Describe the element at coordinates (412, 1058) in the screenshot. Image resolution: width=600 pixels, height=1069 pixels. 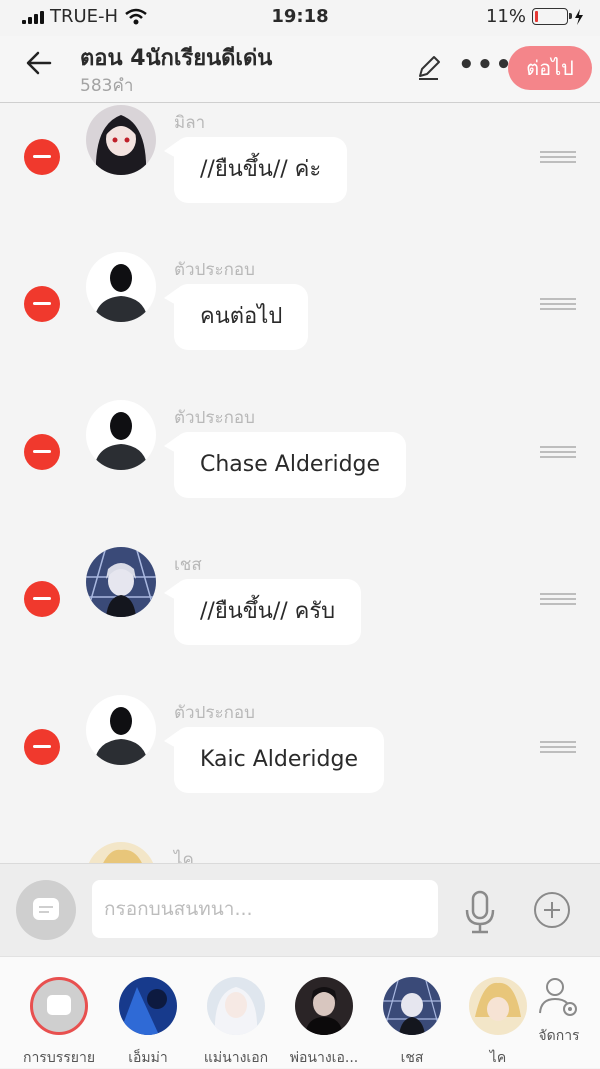
I see `character-label: เชส` at that location.